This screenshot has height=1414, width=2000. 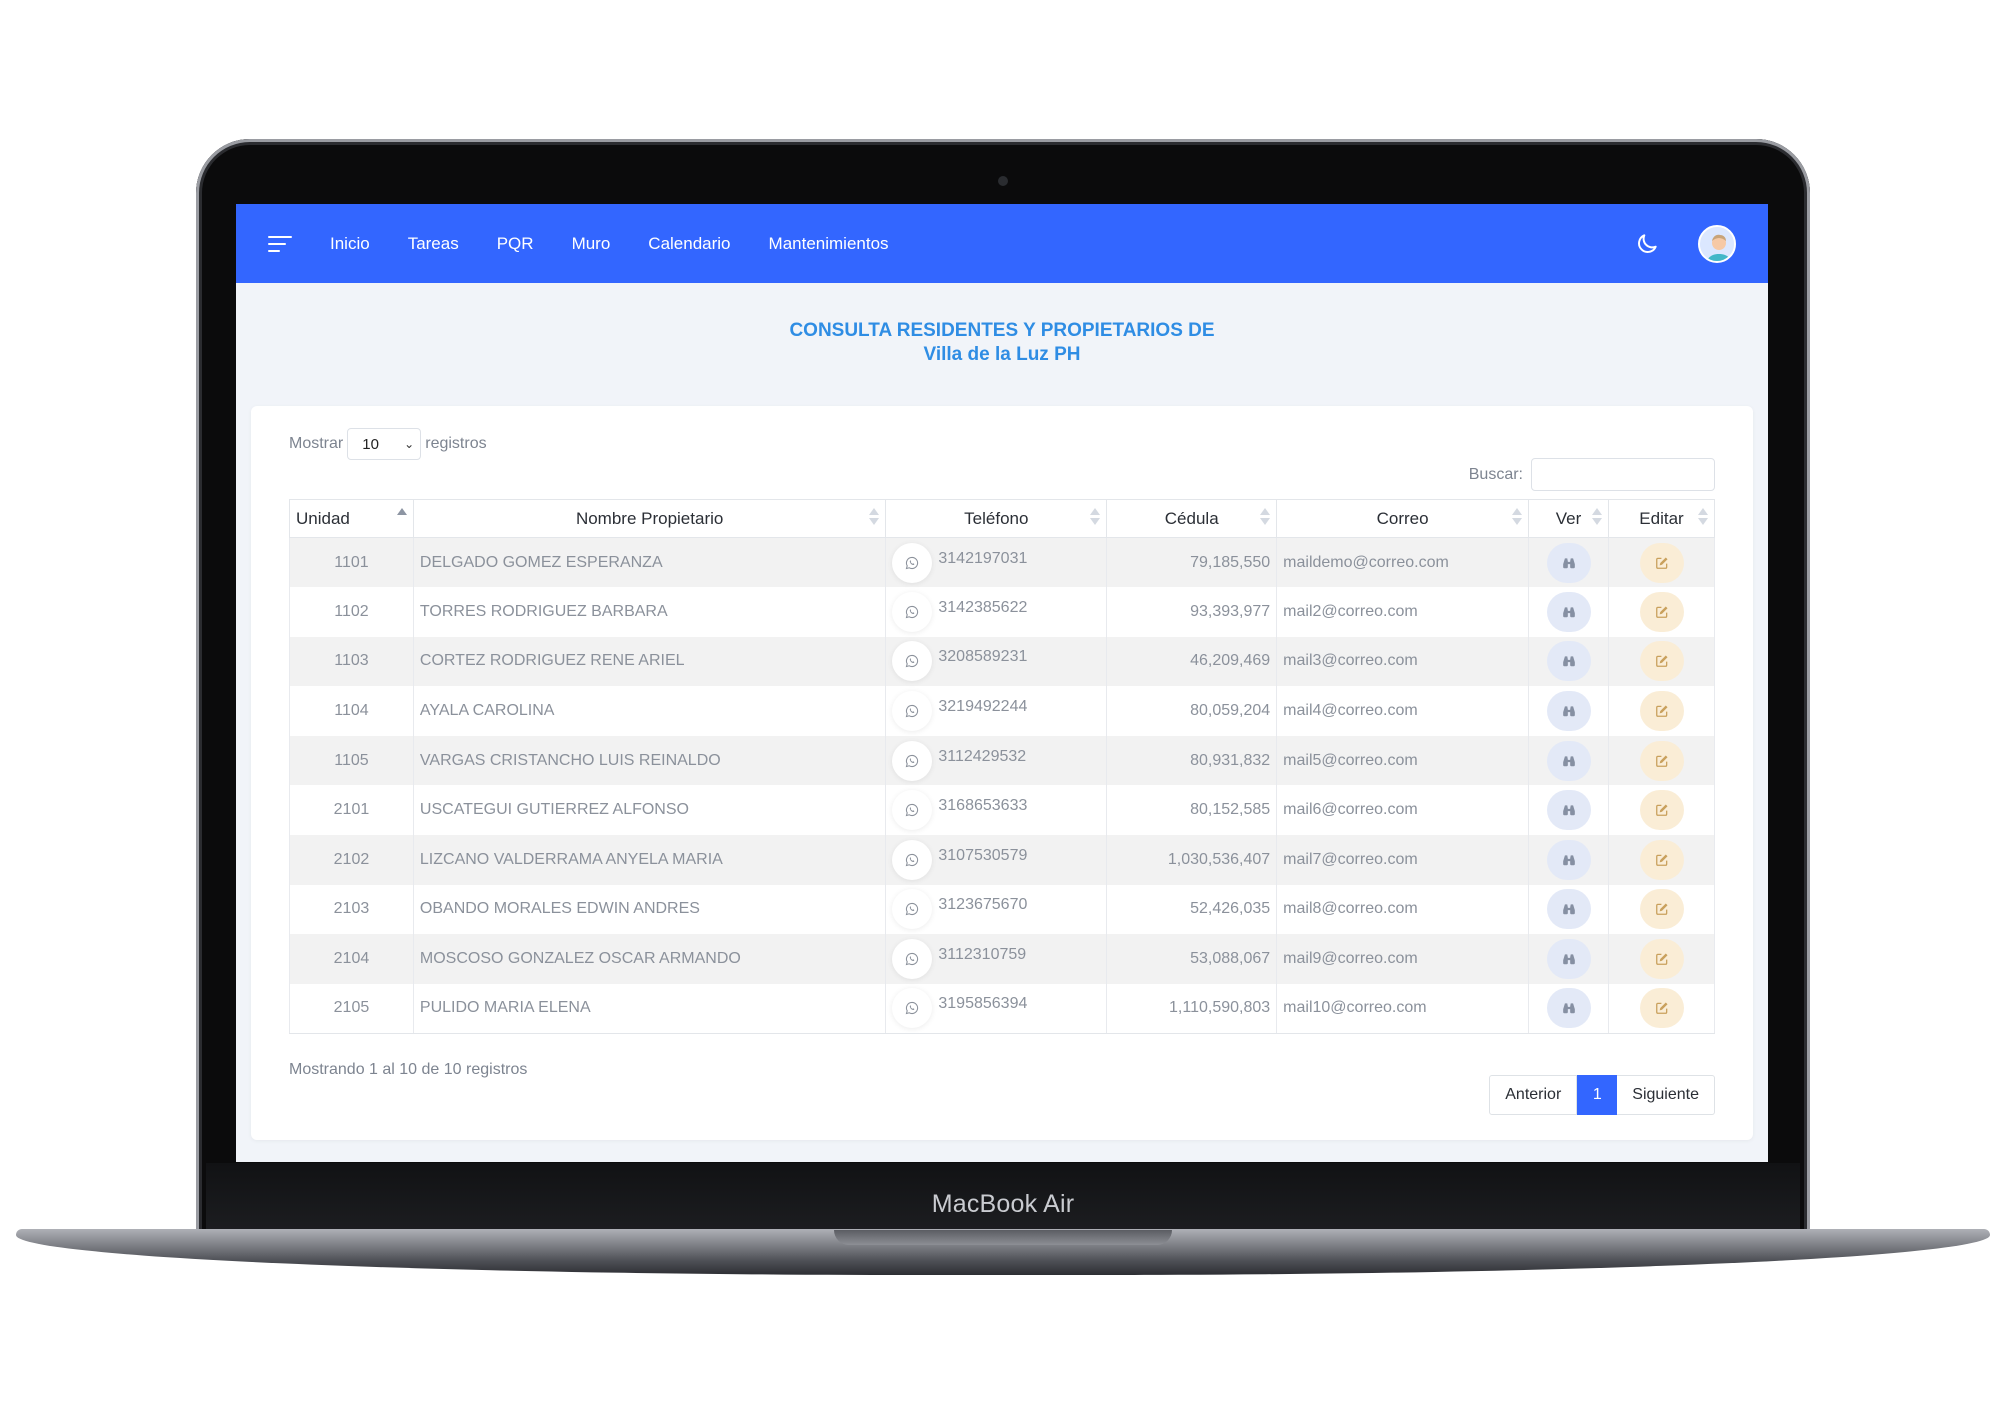 I want to click on cell-telefono: 3142197031, so click(x=996, y=562).